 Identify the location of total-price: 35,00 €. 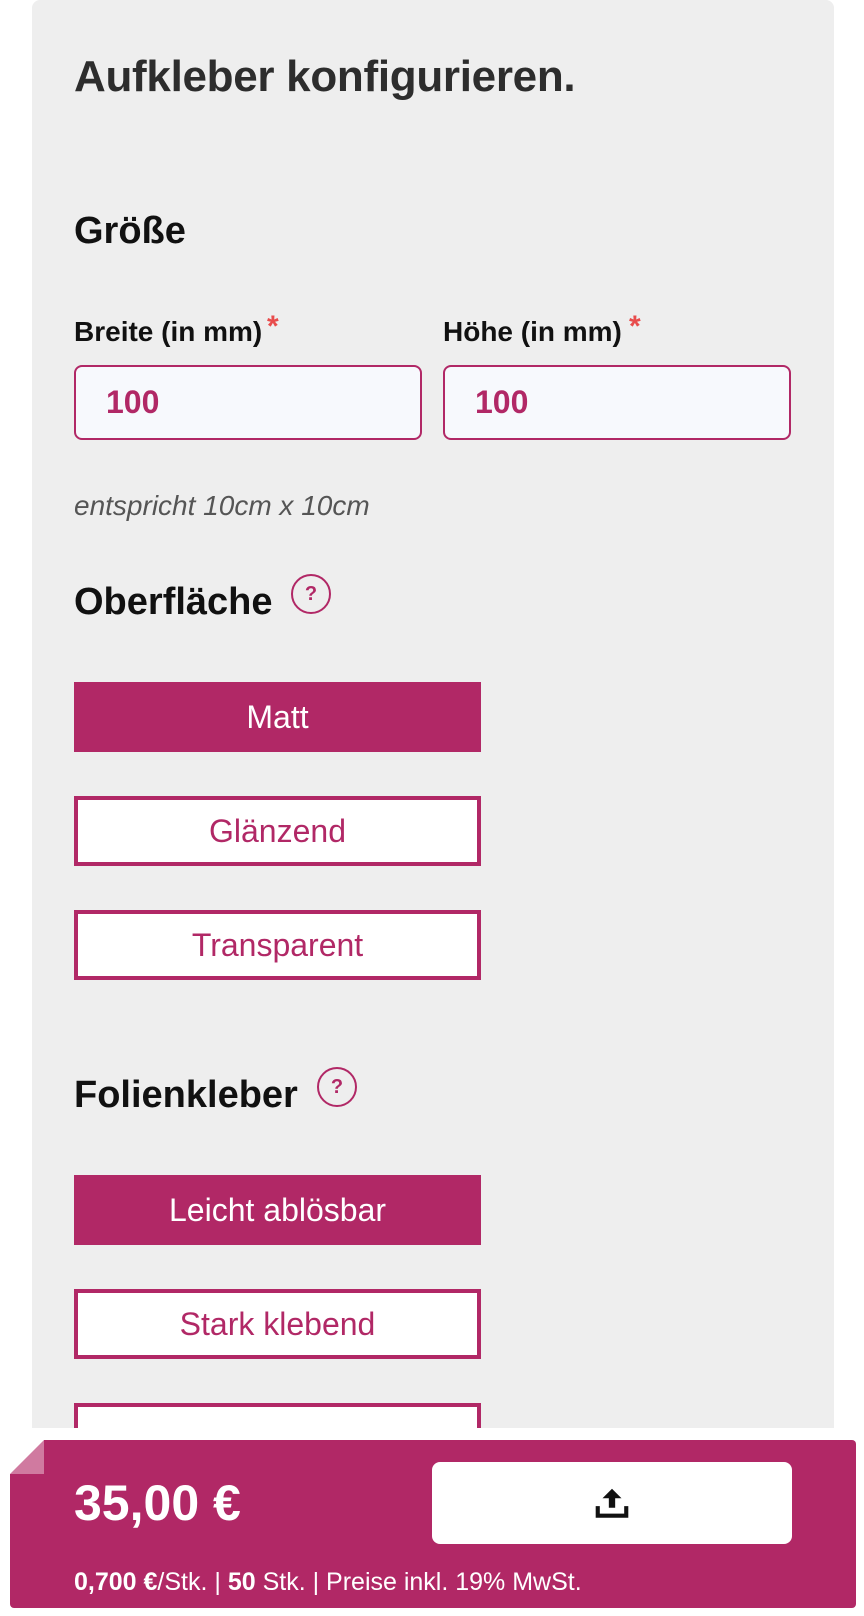
(157, 1503).